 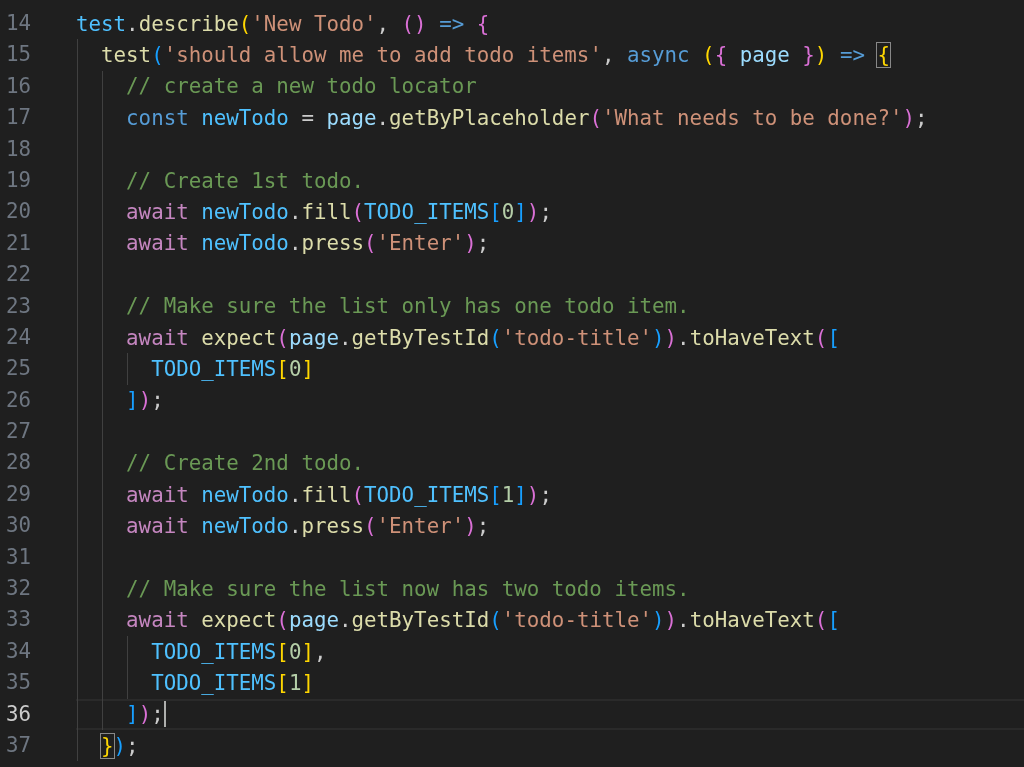 What do you see at coordinates (17, 23) in the screenshot?
I see `line-number: 14` at bounding box center [17, 23].